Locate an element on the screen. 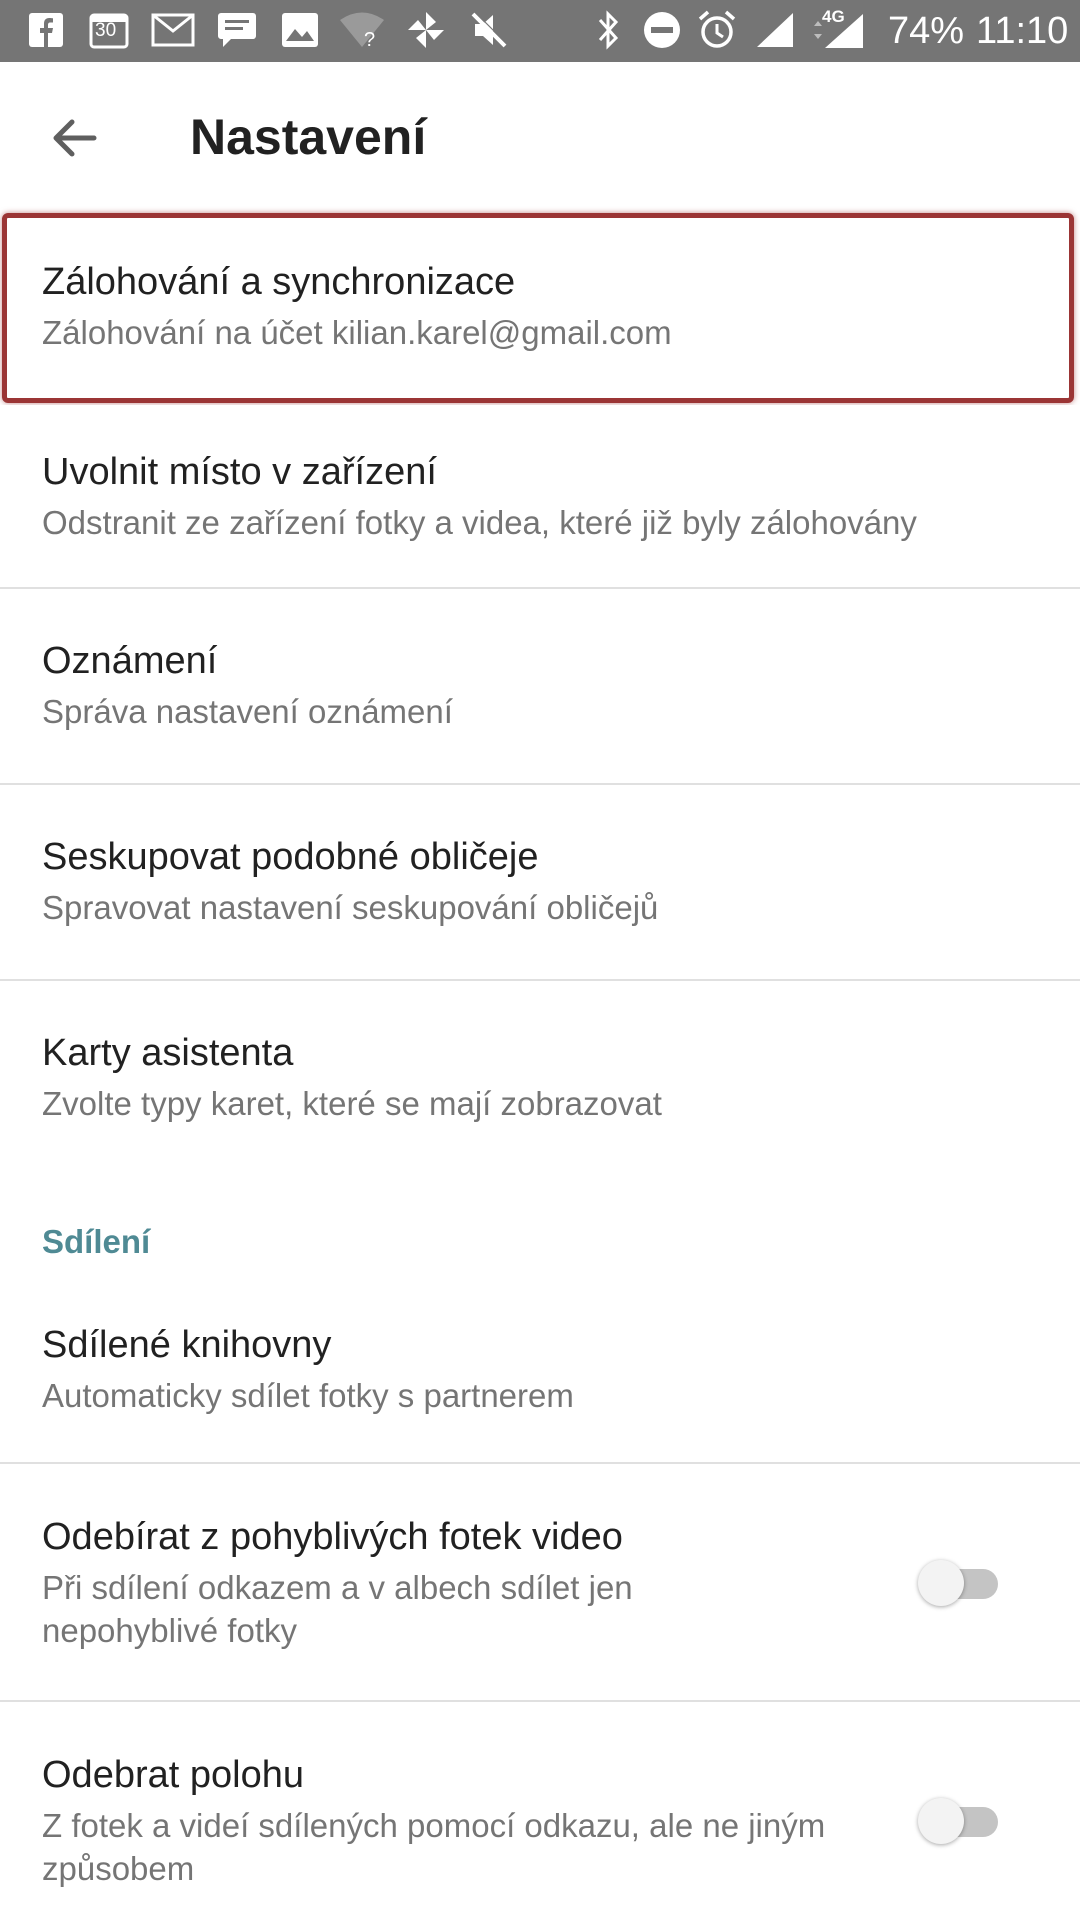 Image resolution: width=1080 pixels, height=1920 pixels. motion-video-toggle is located at coordinates (963, 1582).